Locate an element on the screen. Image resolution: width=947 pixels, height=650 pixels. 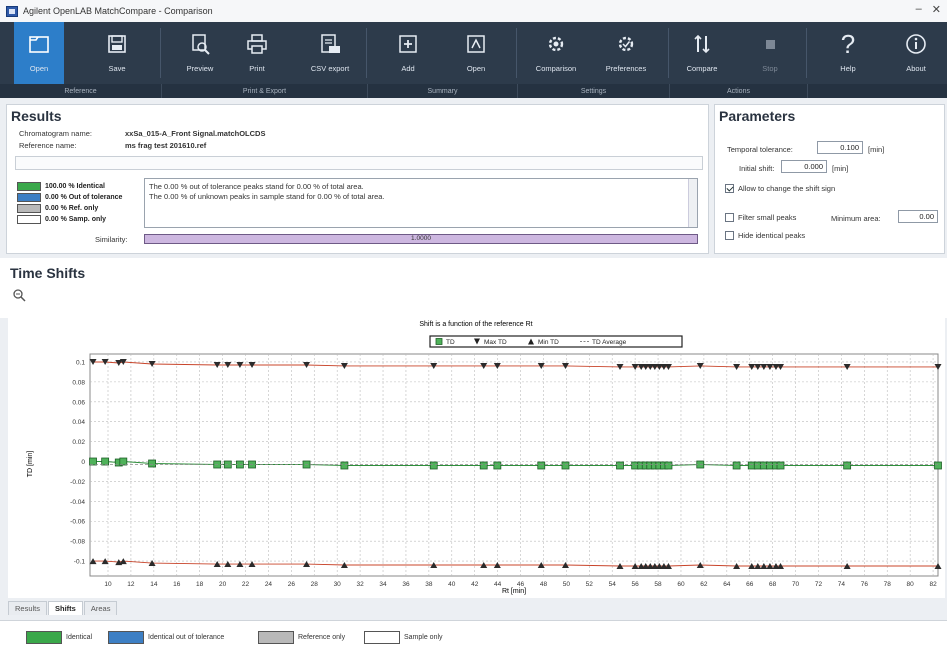
x-tick-label: 50 is located at coordinates (567, 584).